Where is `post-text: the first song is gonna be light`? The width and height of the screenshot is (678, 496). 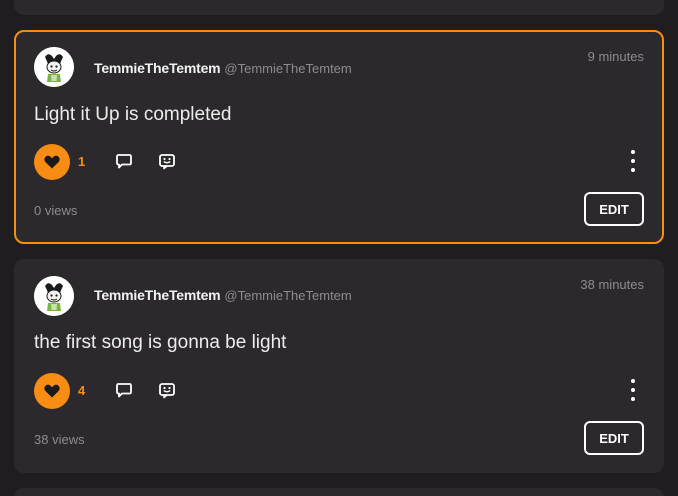
post-text: the first song is gonna be light is located at coordinates (160, 342).